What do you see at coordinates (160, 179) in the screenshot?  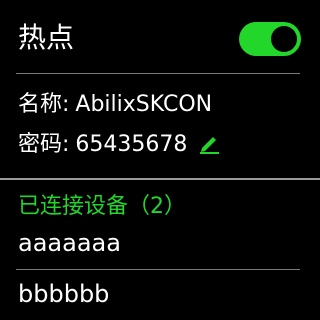 I see `section-divider` at bounding box center [160, 179].